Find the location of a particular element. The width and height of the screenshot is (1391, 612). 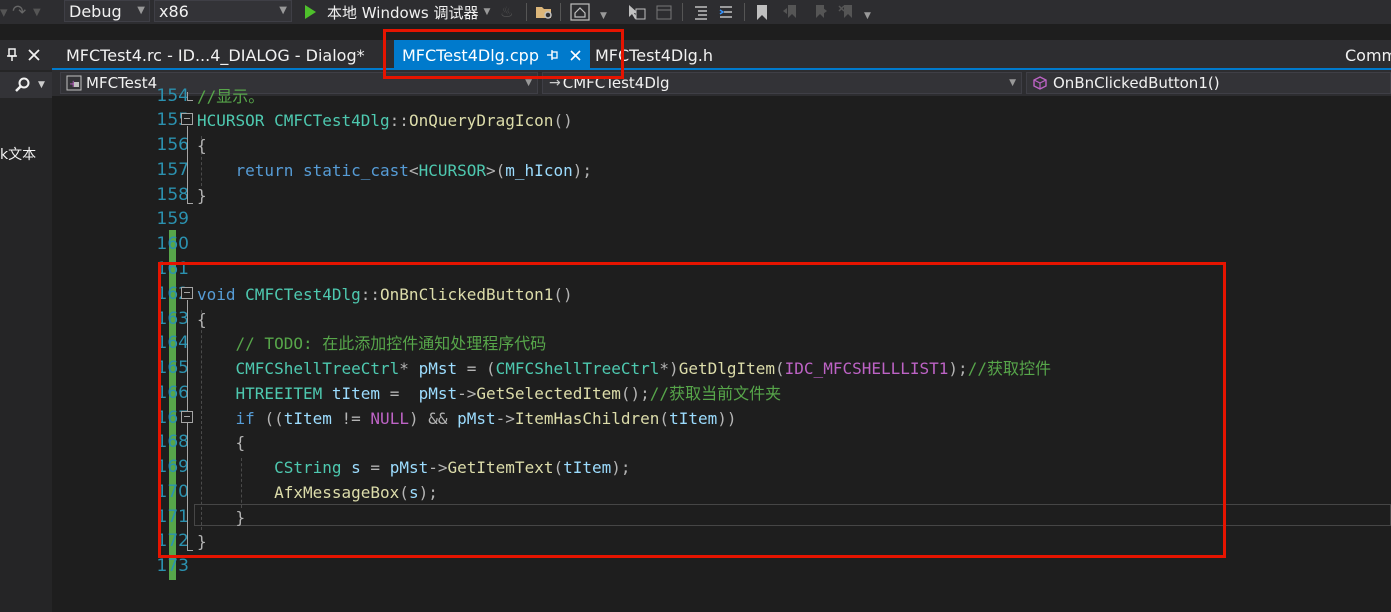

line-number: 158 is located at coordinates (172, 195).